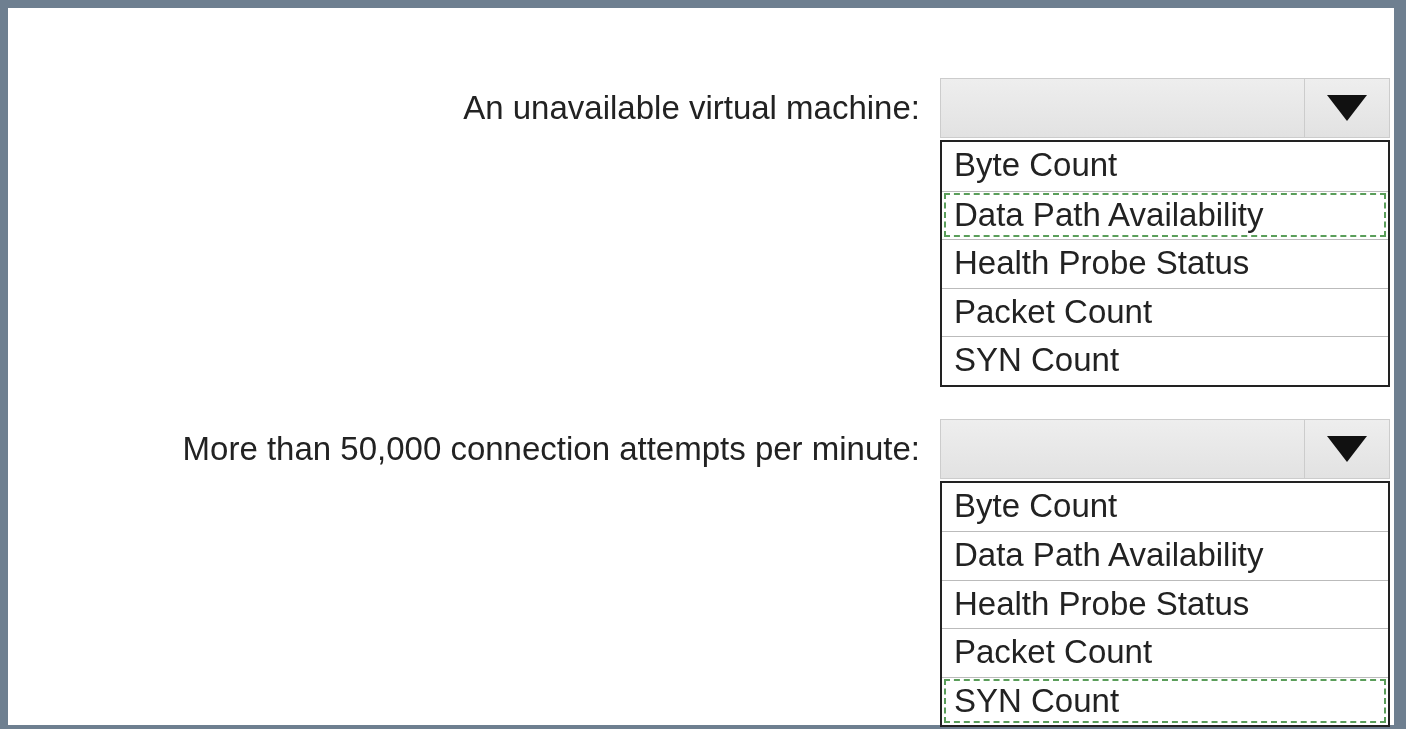 The height and width of the screenshot is (729, 1406). I want to click on question-label: More than 50,000 connection attempts per minute:, so click(550, 448).